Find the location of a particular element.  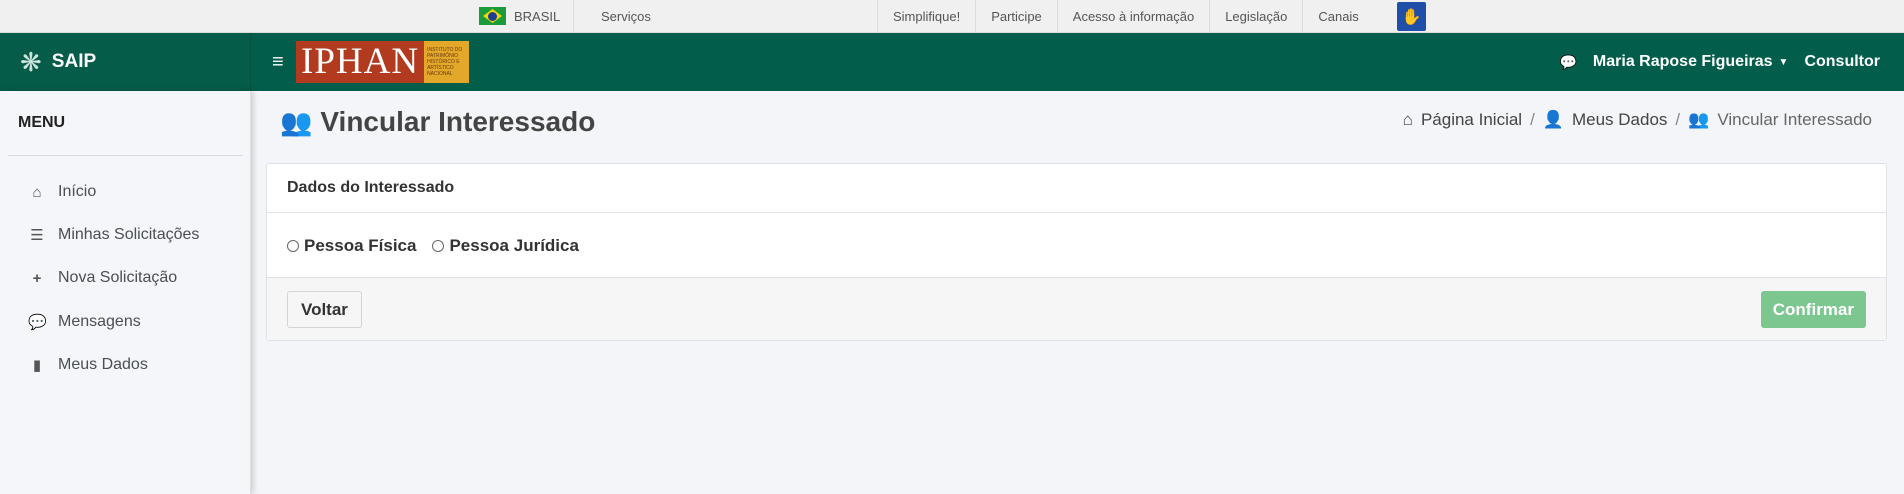

brasil-link: BRASIL is located at coordinates (527, 16).